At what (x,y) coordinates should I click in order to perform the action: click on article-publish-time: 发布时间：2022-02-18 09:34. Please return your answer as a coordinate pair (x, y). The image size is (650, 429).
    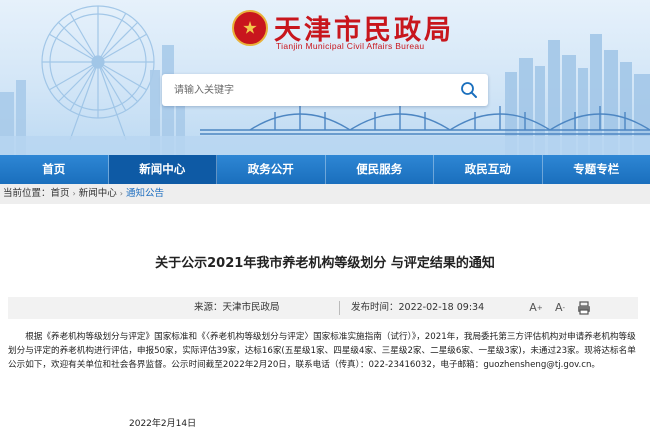
    Looking at the image, I should click on (418, 307).